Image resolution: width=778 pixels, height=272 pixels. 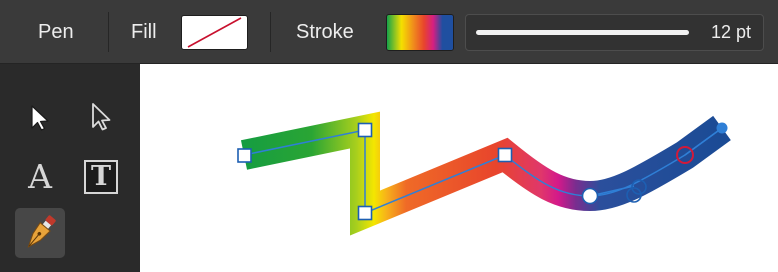 I want to click on tools-panel: A T, so click(x=70, y=168).